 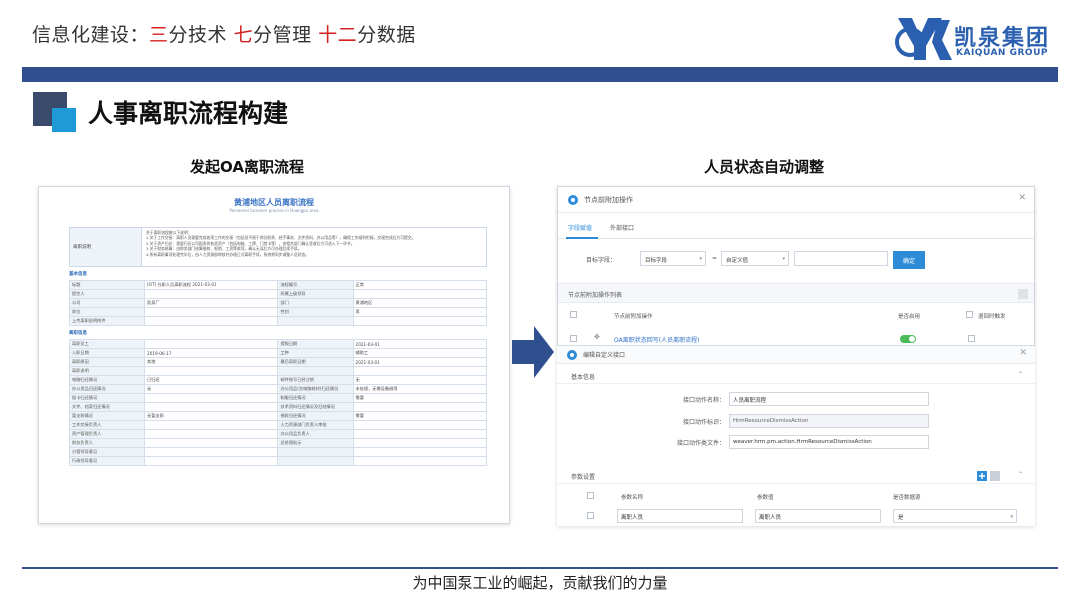 I want to click on basic-info-title: 基本信息, so click(x=583, y=377).